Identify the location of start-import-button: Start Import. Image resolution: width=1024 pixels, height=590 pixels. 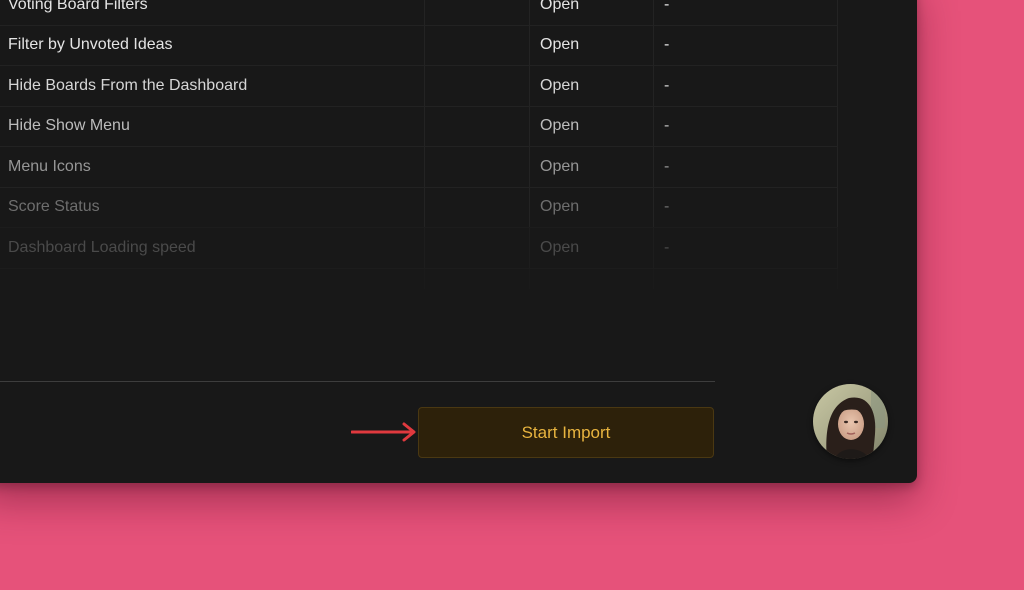
(566, 432).